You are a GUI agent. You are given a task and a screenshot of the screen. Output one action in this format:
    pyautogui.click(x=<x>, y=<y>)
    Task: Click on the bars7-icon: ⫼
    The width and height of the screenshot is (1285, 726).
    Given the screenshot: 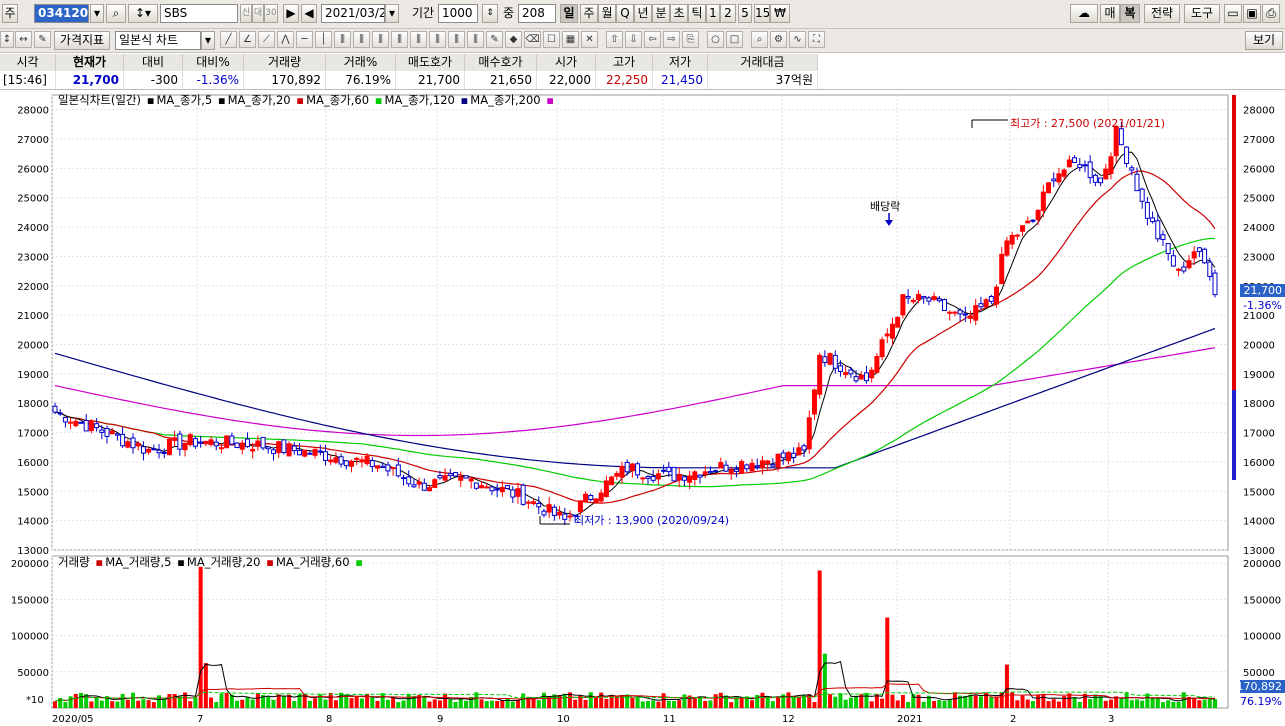 What is the action you would take?
    pyautogui.click(x=456, y=39)
    